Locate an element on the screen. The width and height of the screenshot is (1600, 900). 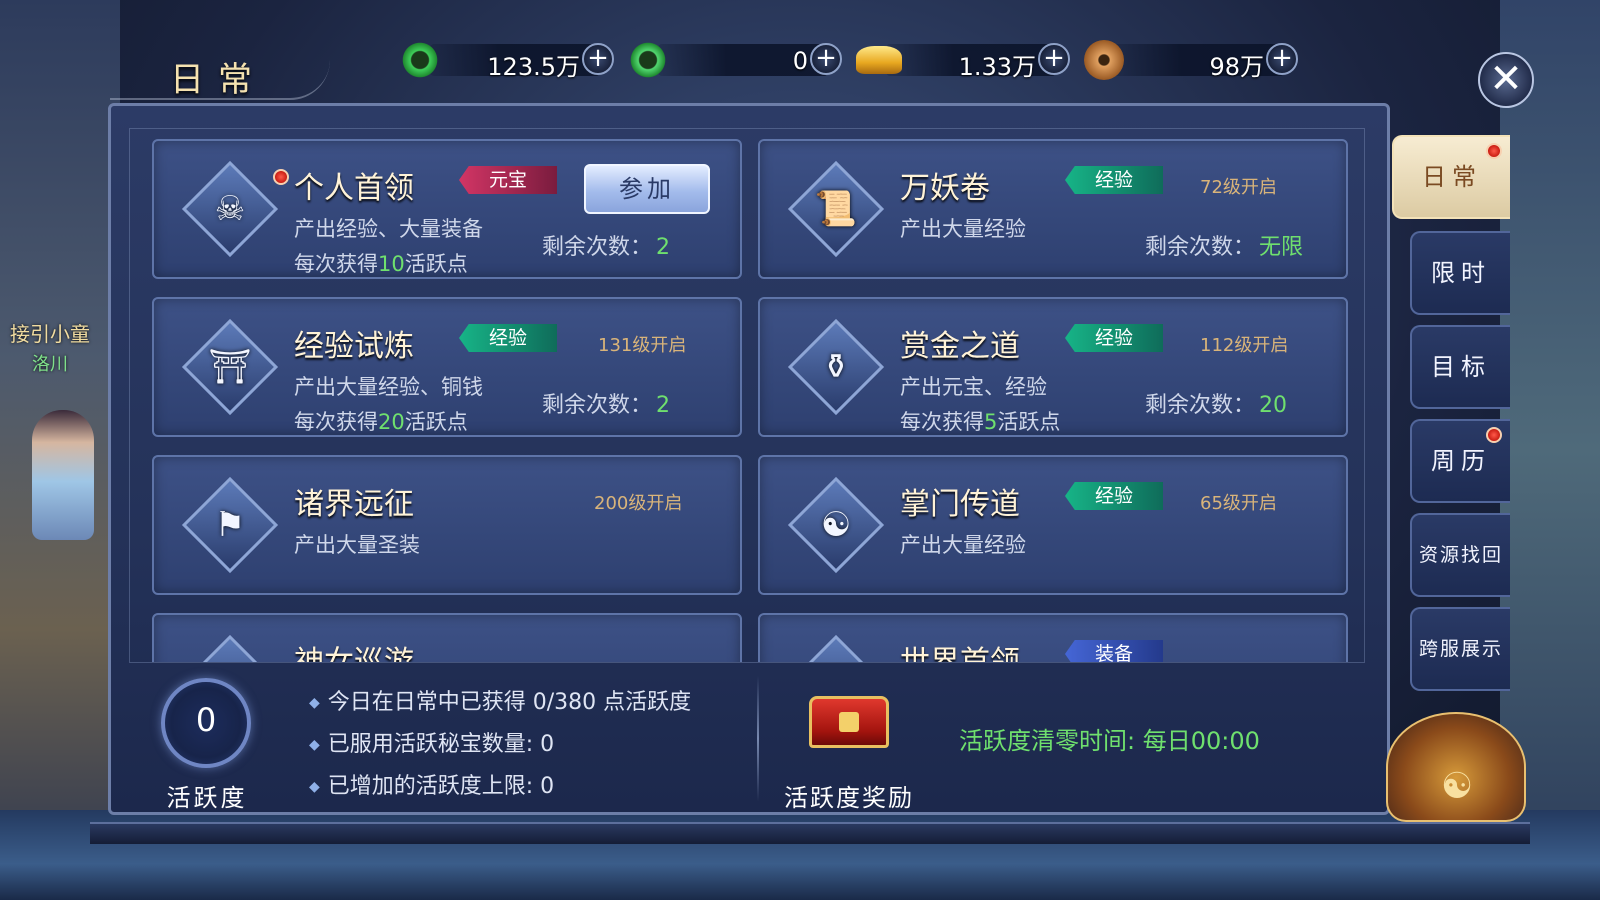
activity-name: 神女巡游 is located at coordinates (354, 654).